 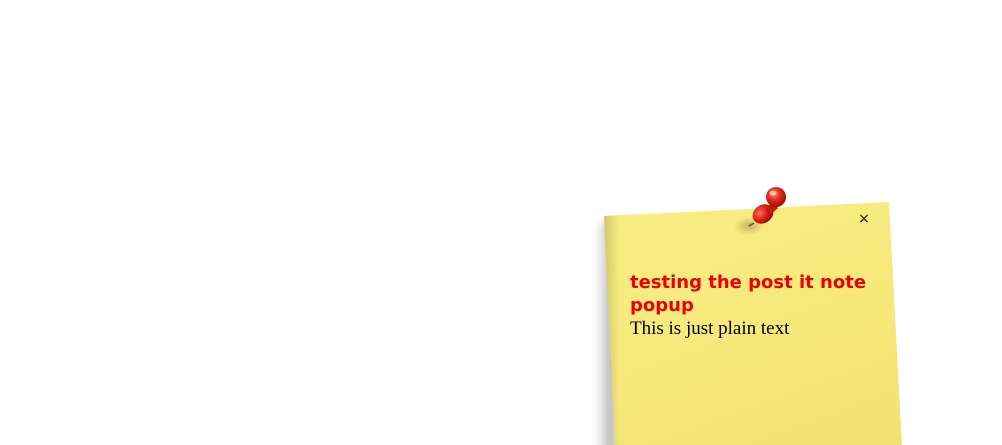 I want to click on note-title: testing the post it note popup, so click(x=748, y=294).